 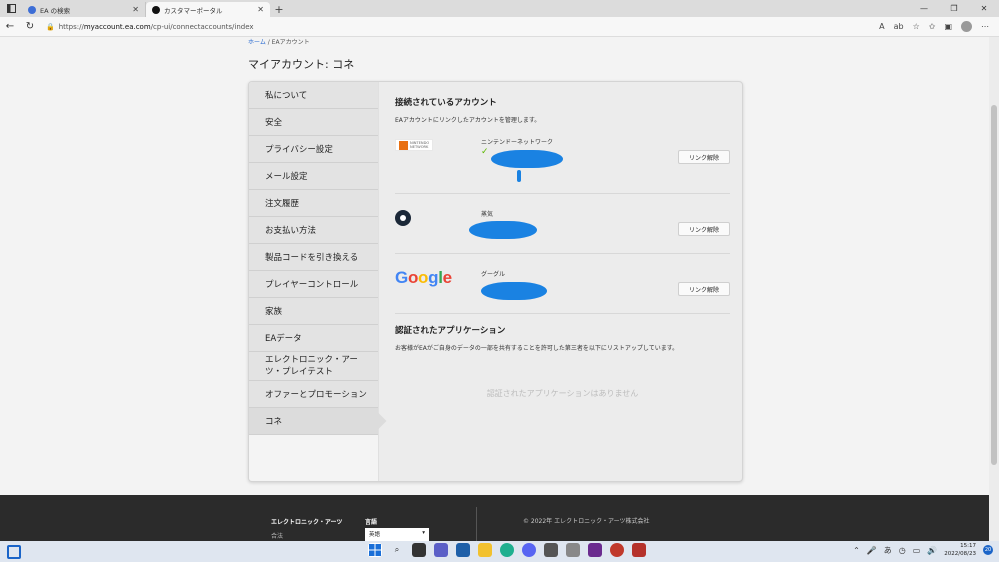 I want to click on sidebar-item-security: 安全, so click(x=313, y=122).